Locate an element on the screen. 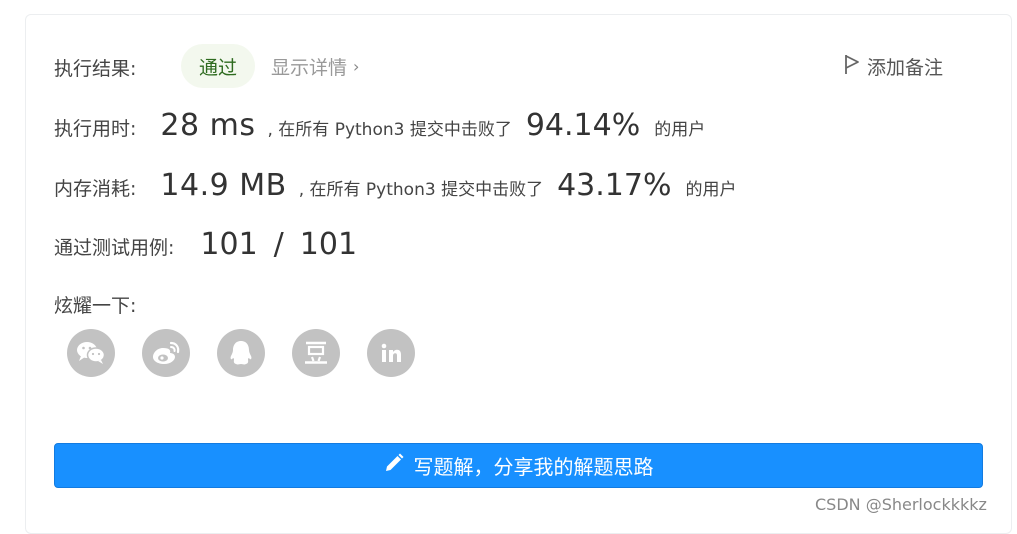 The image size is (1017, 534). chevron-right-icon: › is located at coordinates (356, 66).